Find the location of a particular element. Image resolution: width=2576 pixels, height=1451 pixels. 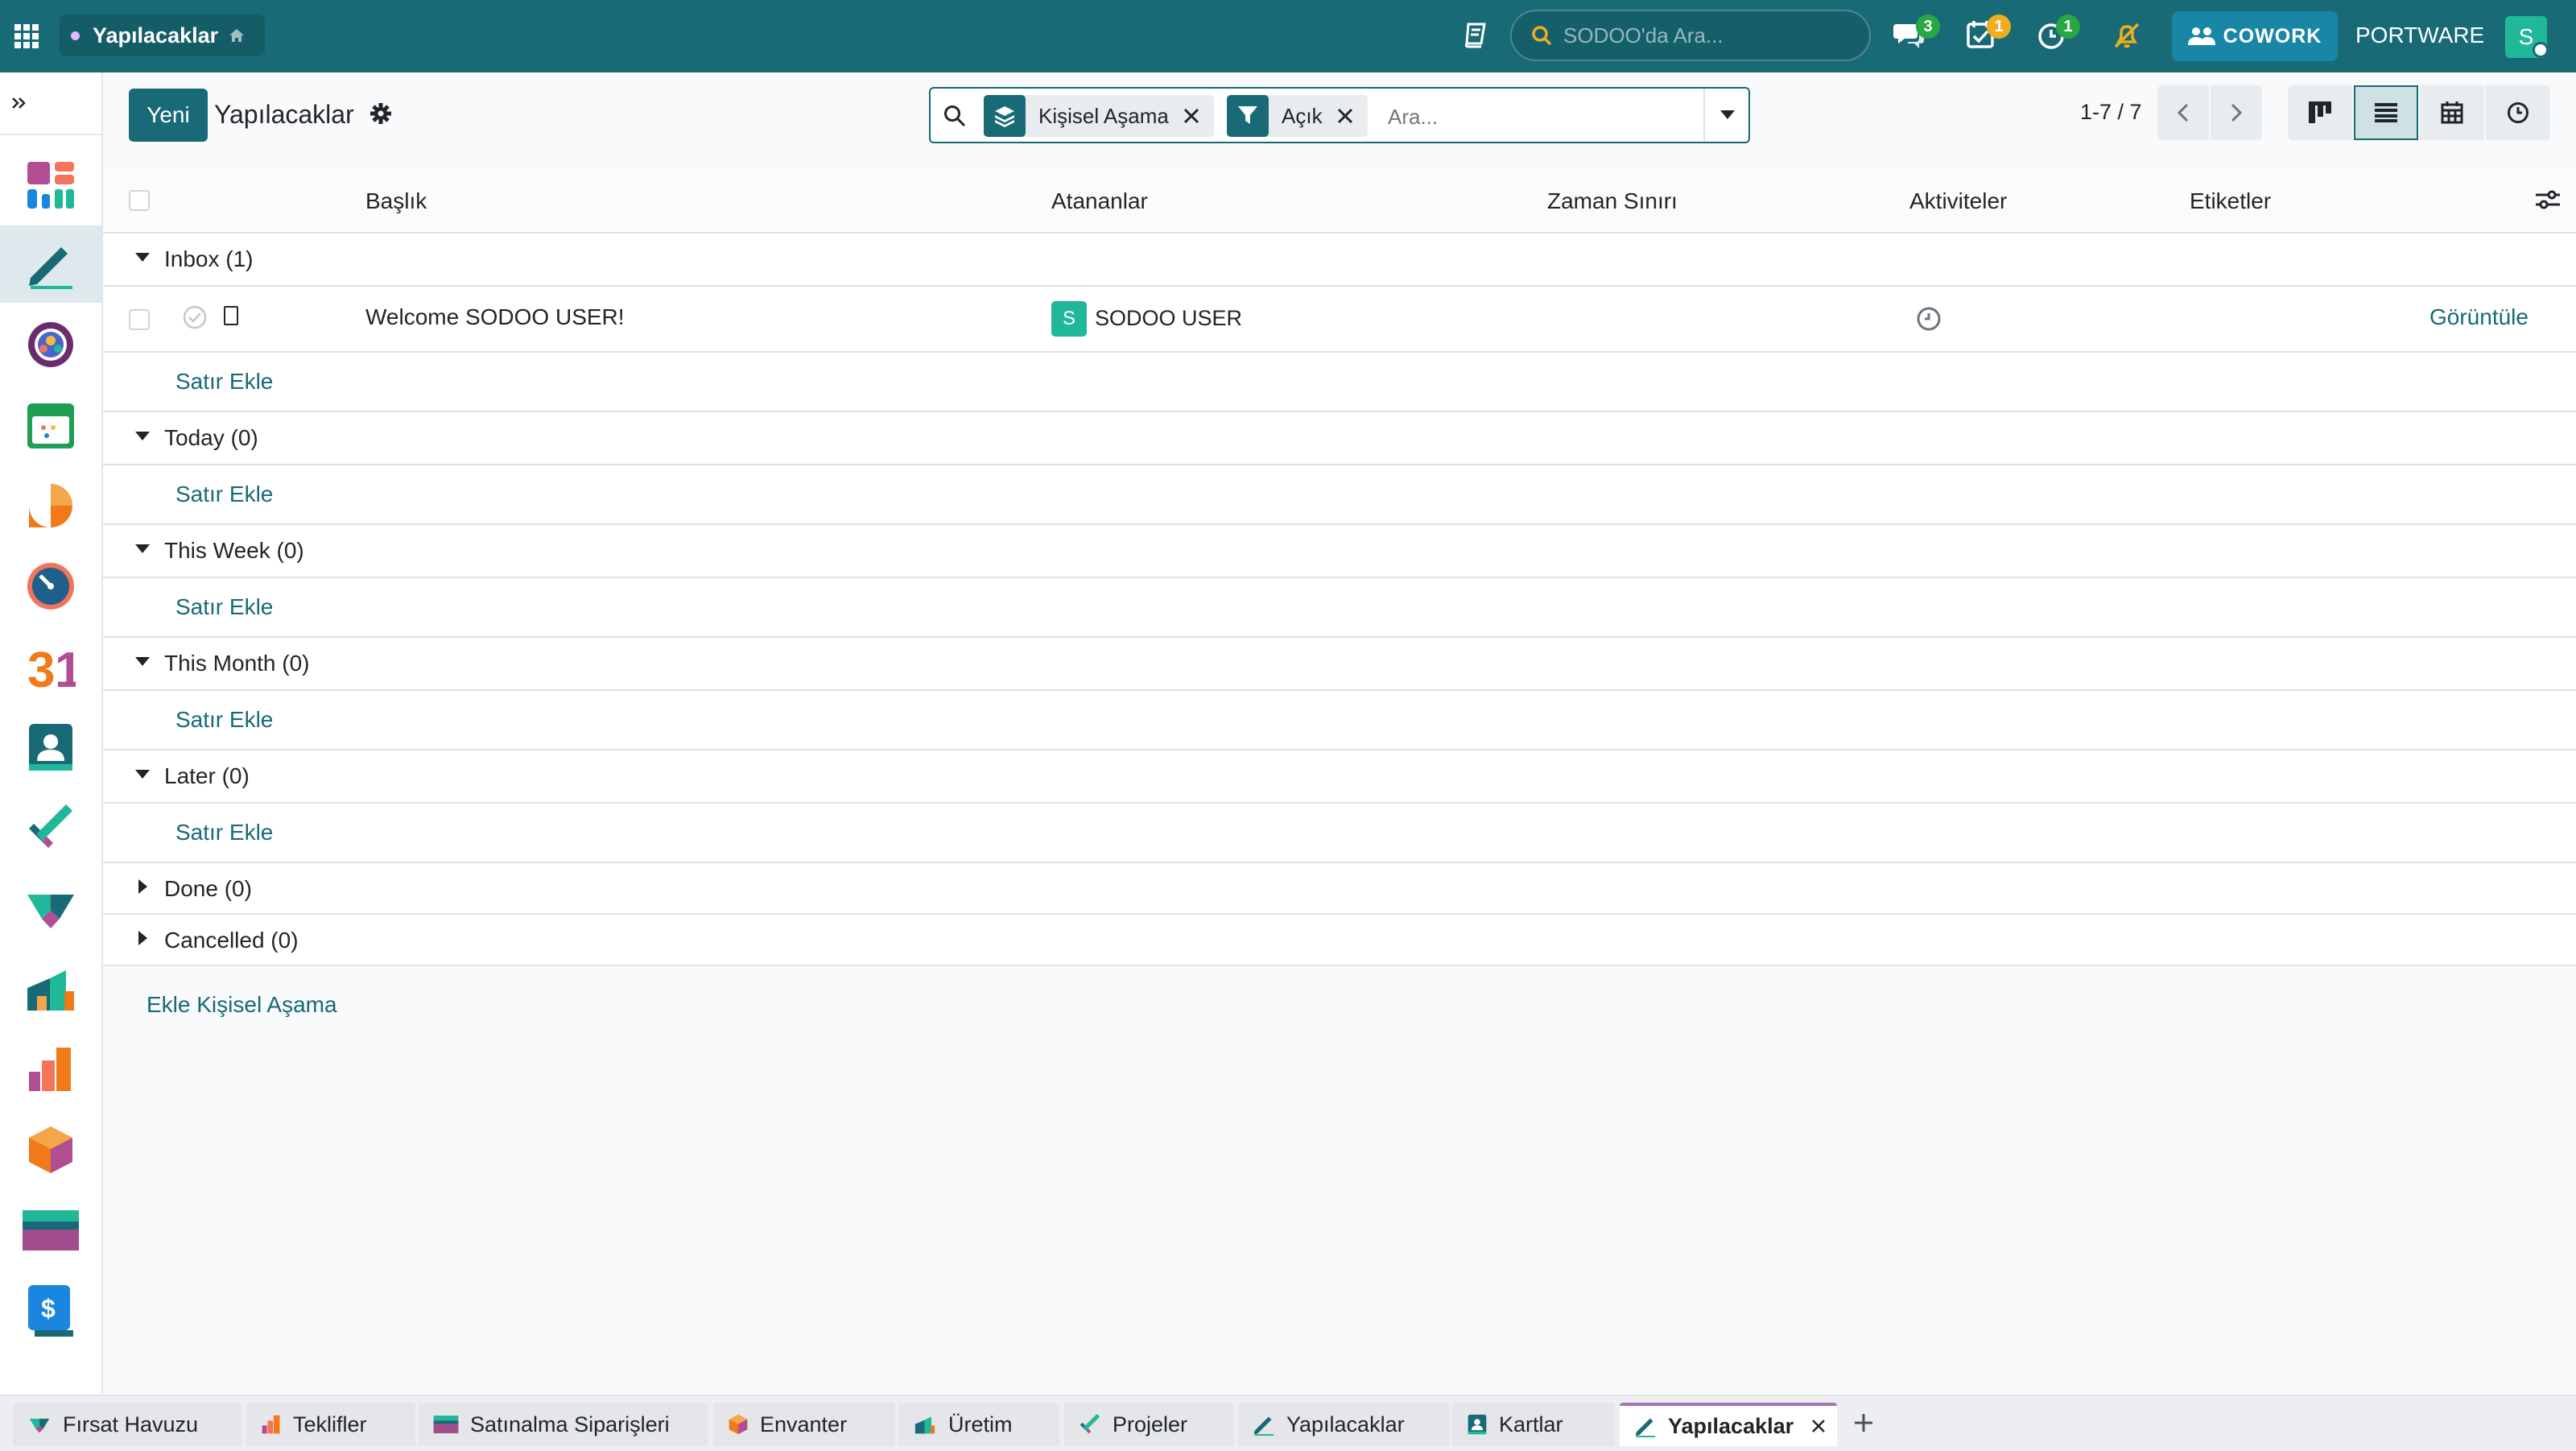

calendar-green-icon is located at coordinates (50, 426).